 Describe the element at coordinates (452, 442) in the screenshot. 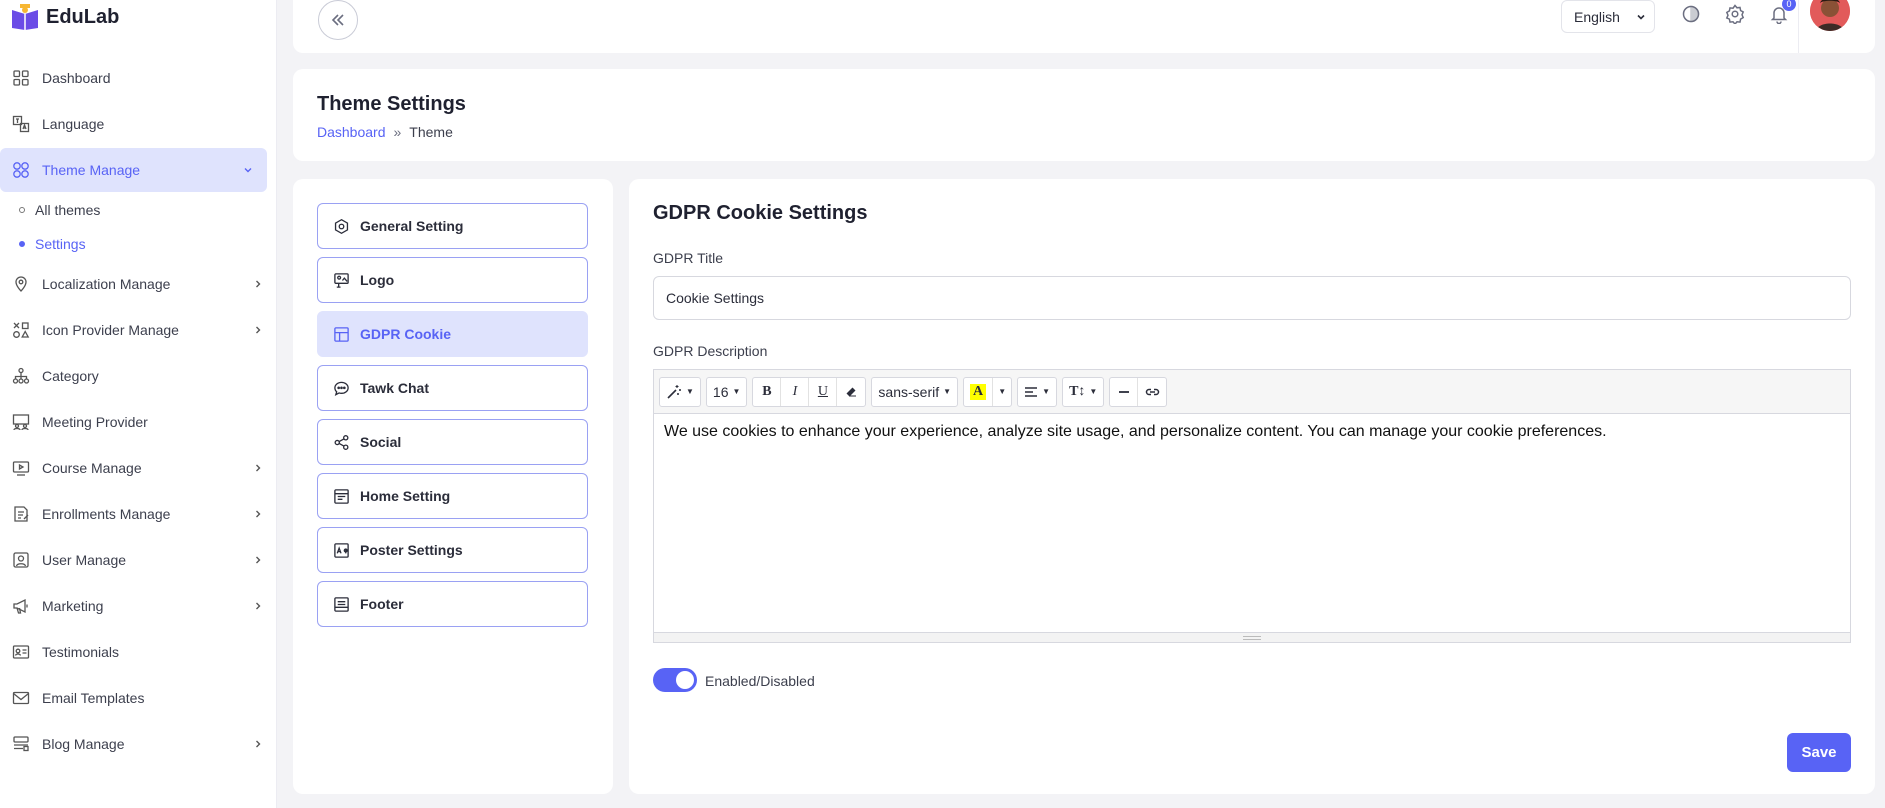

I see `settings-tab-social: Social` at that location.